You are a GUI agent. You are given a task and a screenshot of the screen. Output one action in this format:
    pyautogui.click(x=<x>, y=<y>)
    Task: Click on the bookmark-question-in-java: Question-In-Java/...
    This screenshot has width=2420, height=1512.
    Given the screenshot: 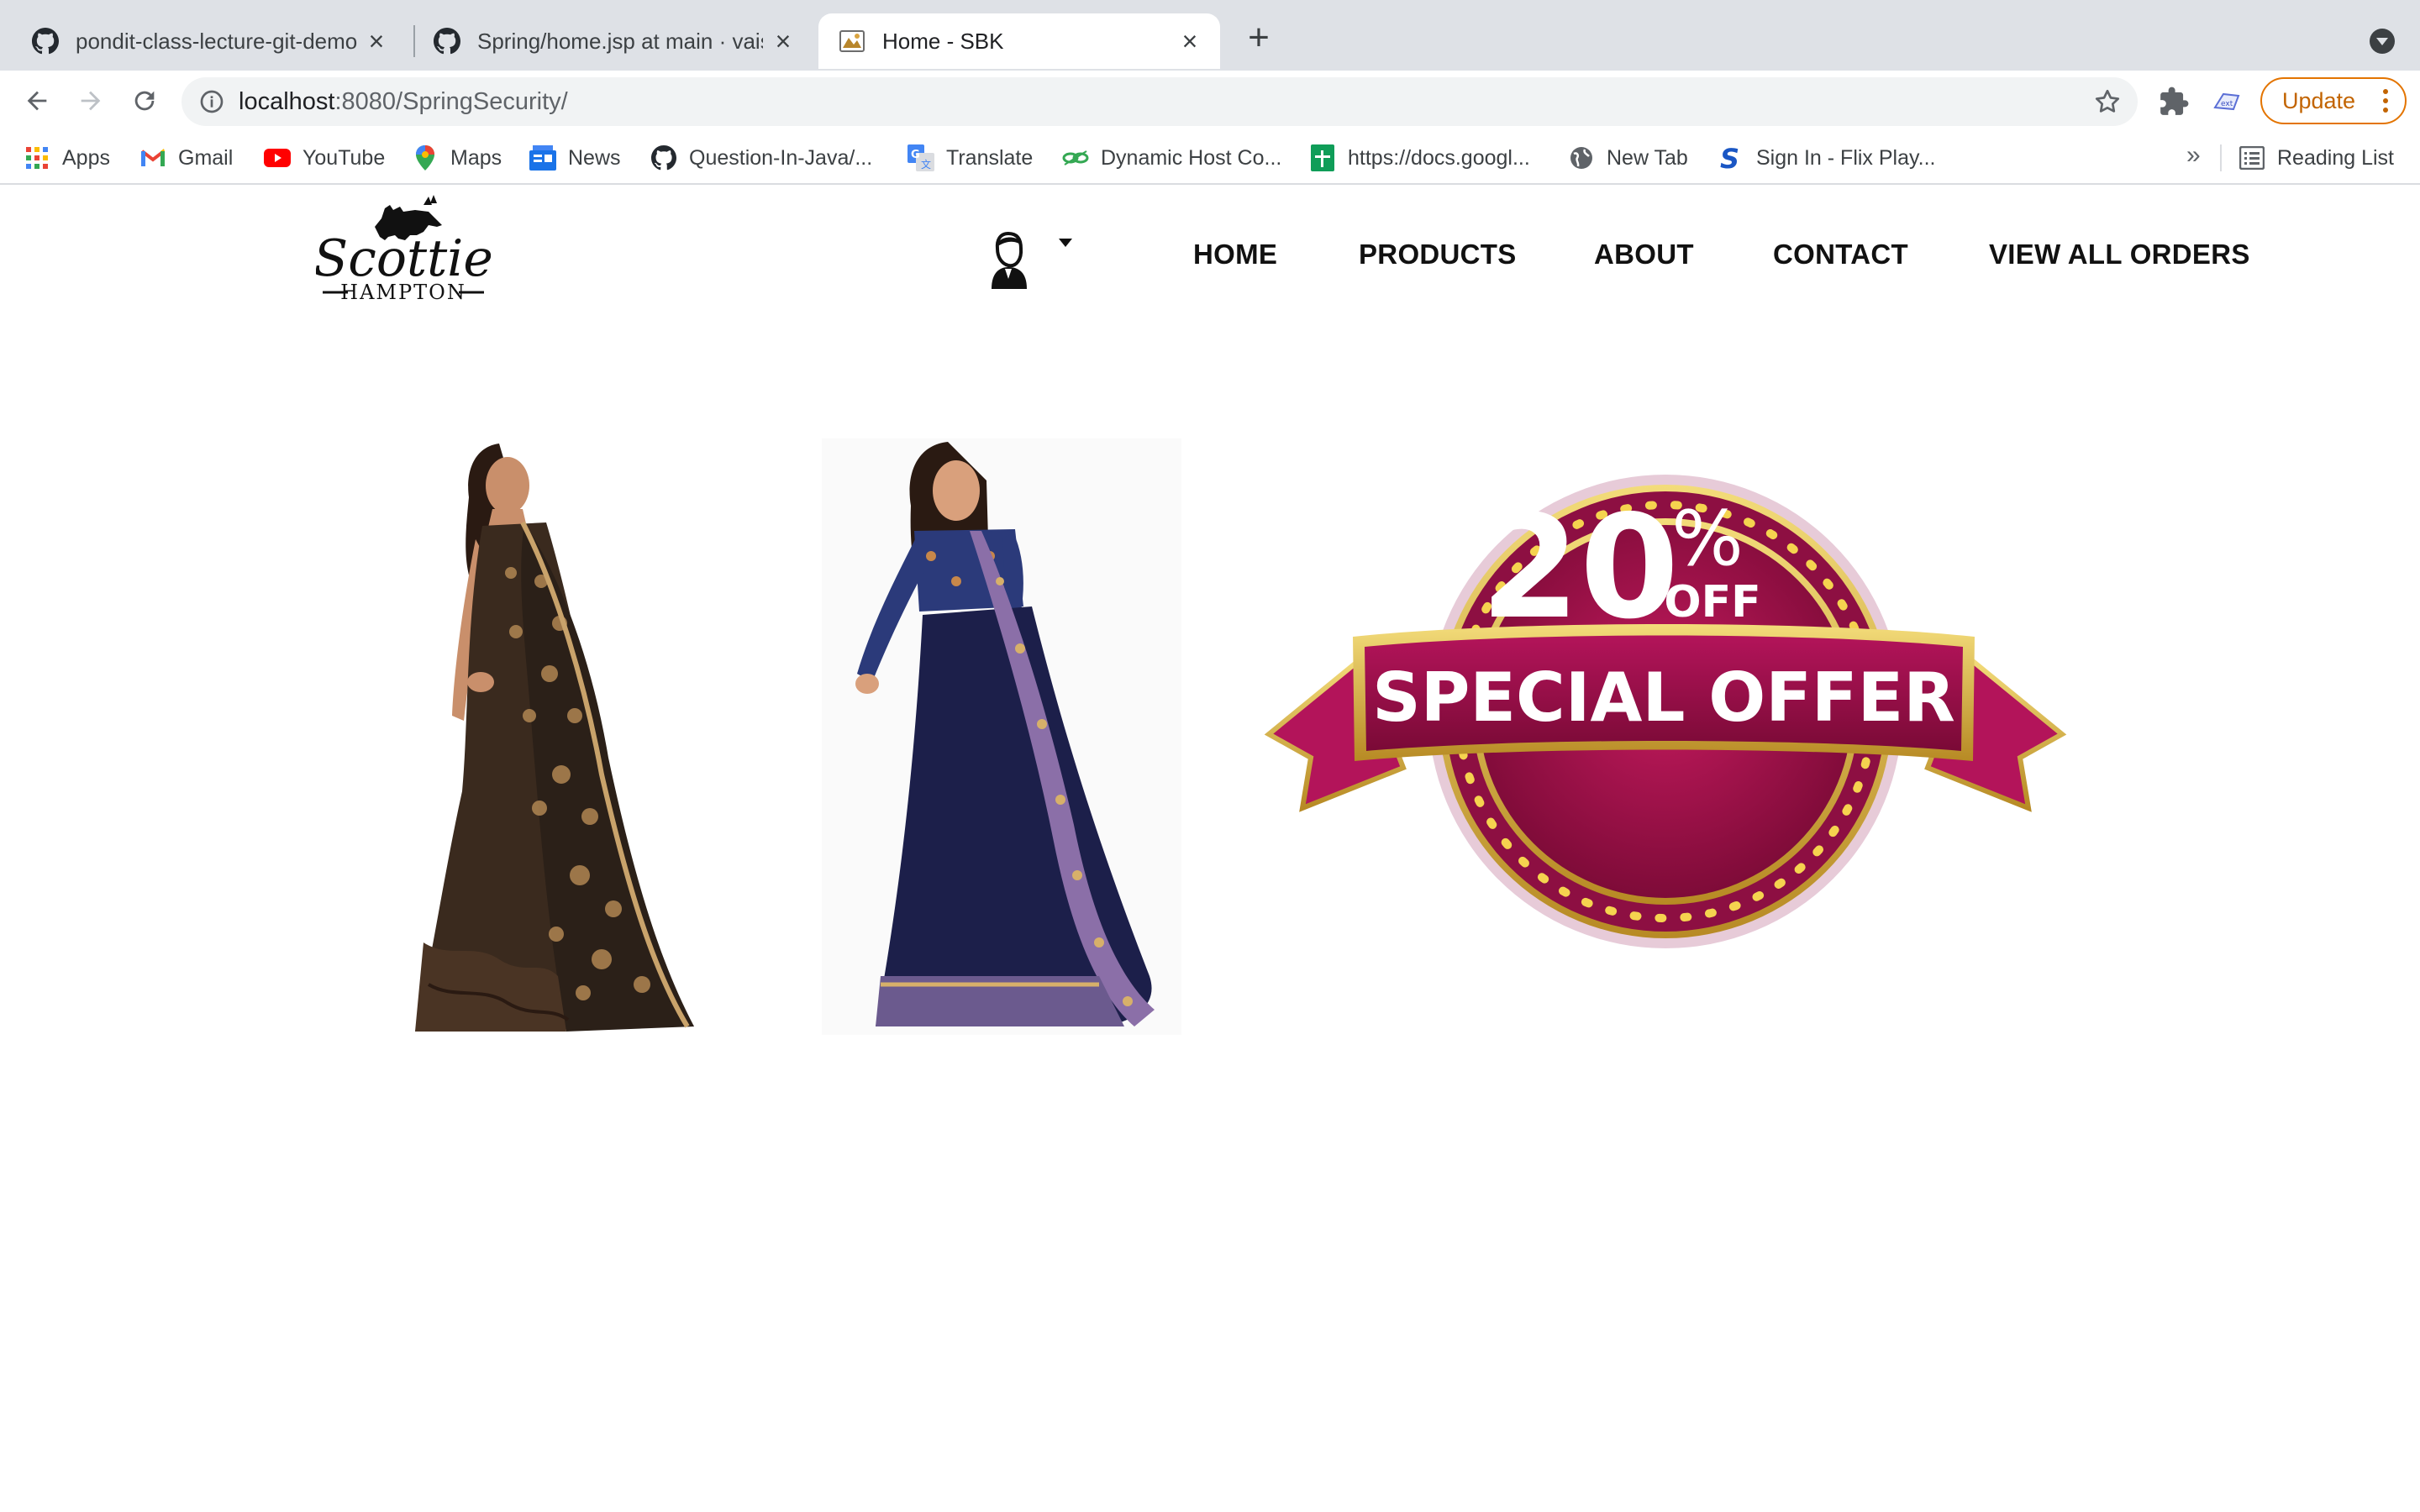 What is the action you would take?
    pyautogui.click(x=761, y=158)
    